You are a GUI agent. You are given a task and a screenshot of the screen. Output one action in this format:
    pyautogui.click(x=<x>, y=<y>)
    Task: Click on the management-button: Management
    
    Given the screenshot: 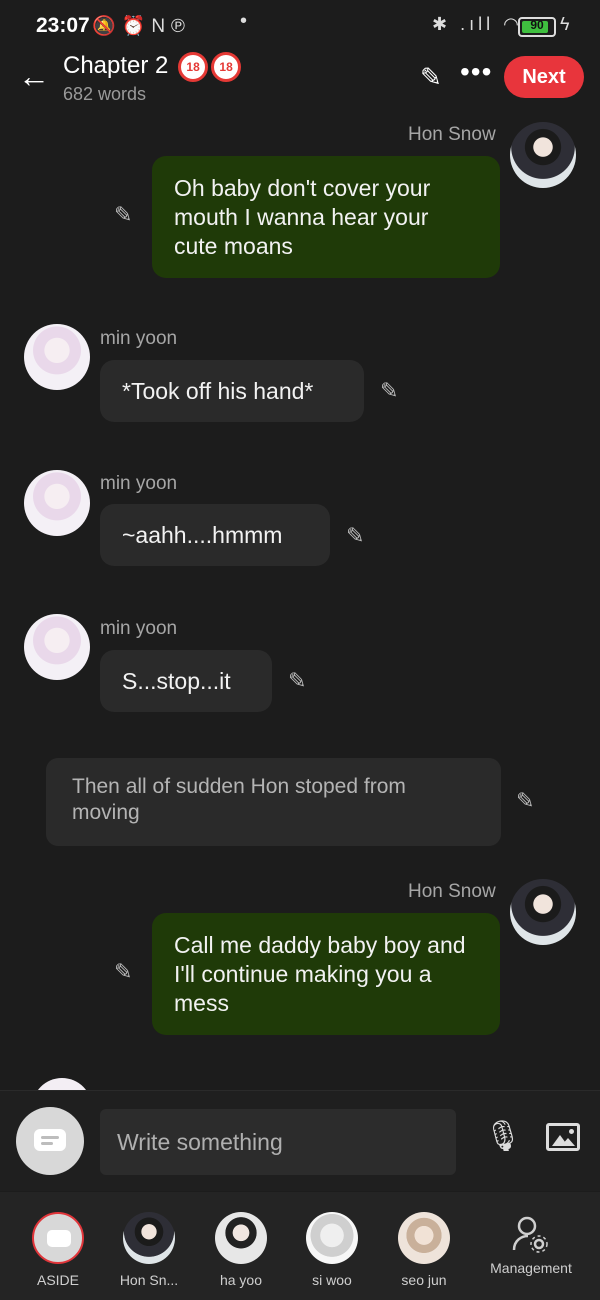 What is the action you would take?
    pyautogui.click(x=531, y=1246)
    